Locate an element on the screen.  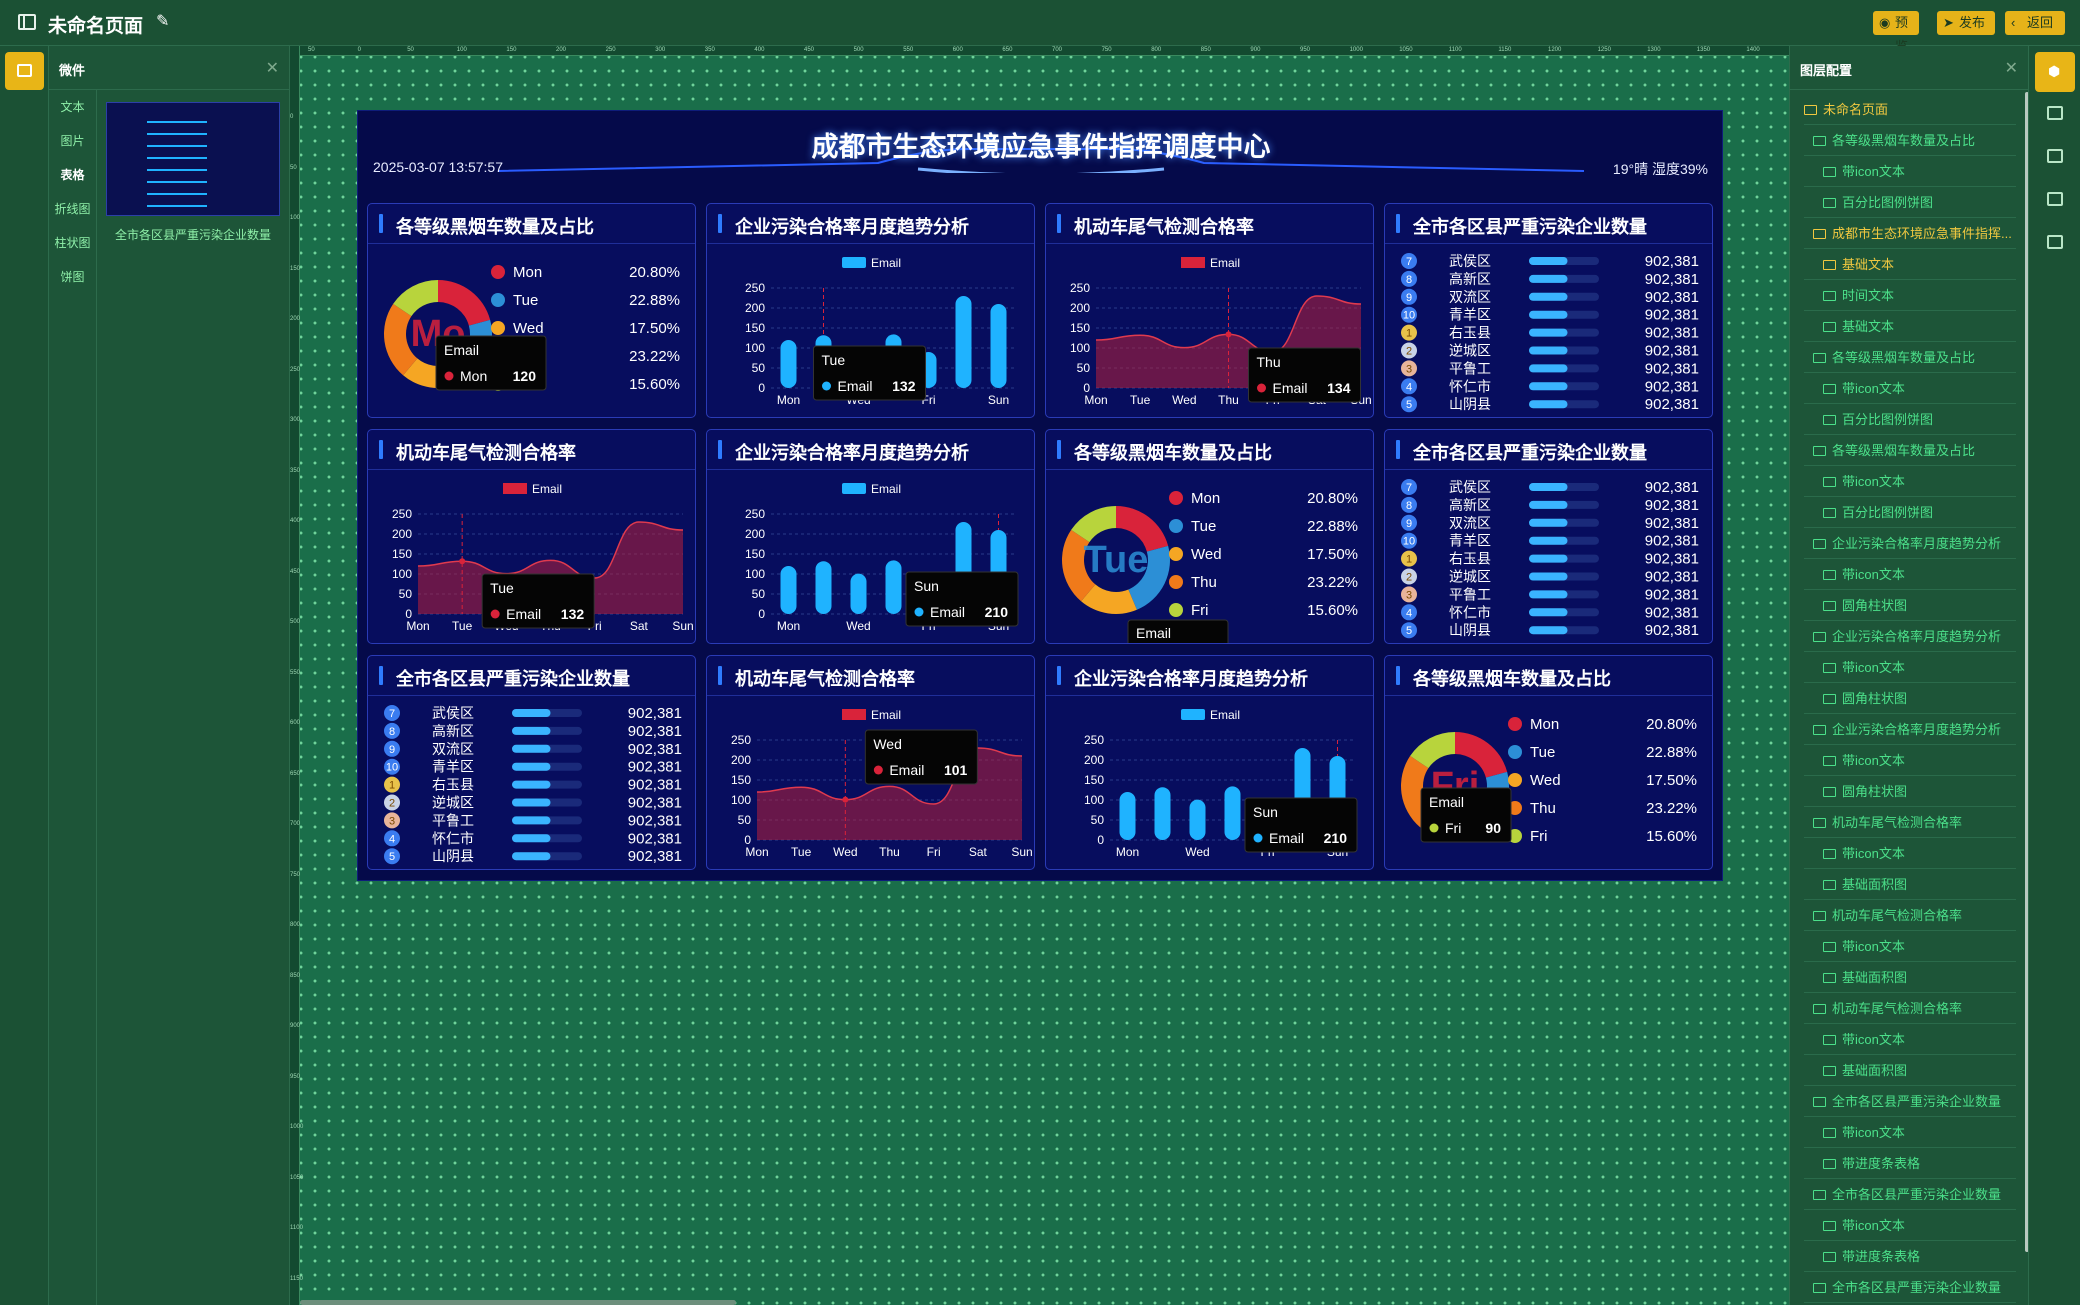
folder-icon is located at coordinates (1829, 1040).